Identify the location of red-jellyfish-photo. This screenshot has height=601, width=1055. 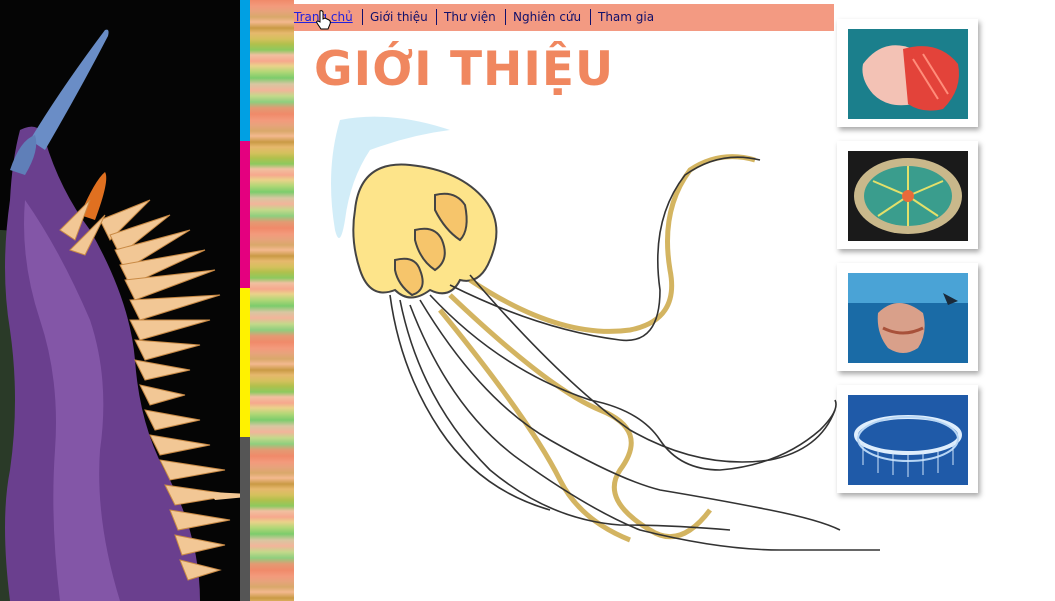
(908, 74).